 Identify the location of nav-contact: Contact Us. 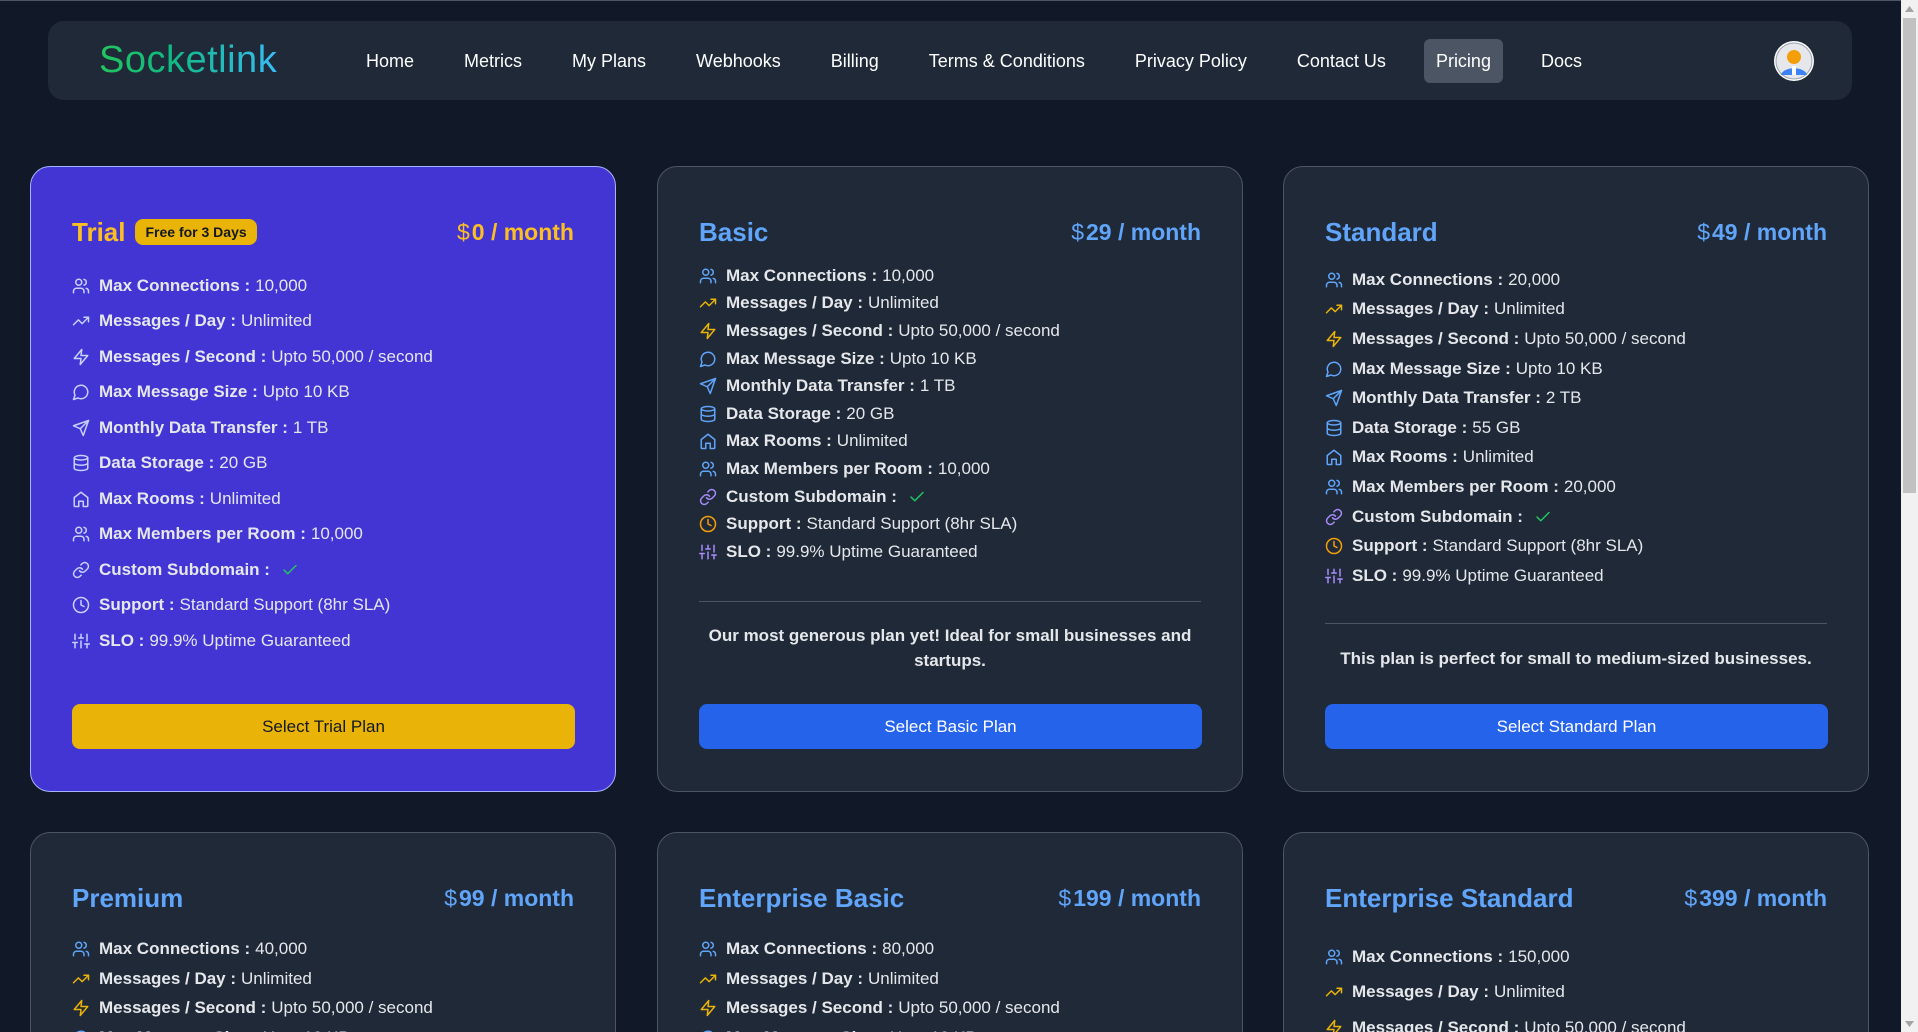
(1341, 61).